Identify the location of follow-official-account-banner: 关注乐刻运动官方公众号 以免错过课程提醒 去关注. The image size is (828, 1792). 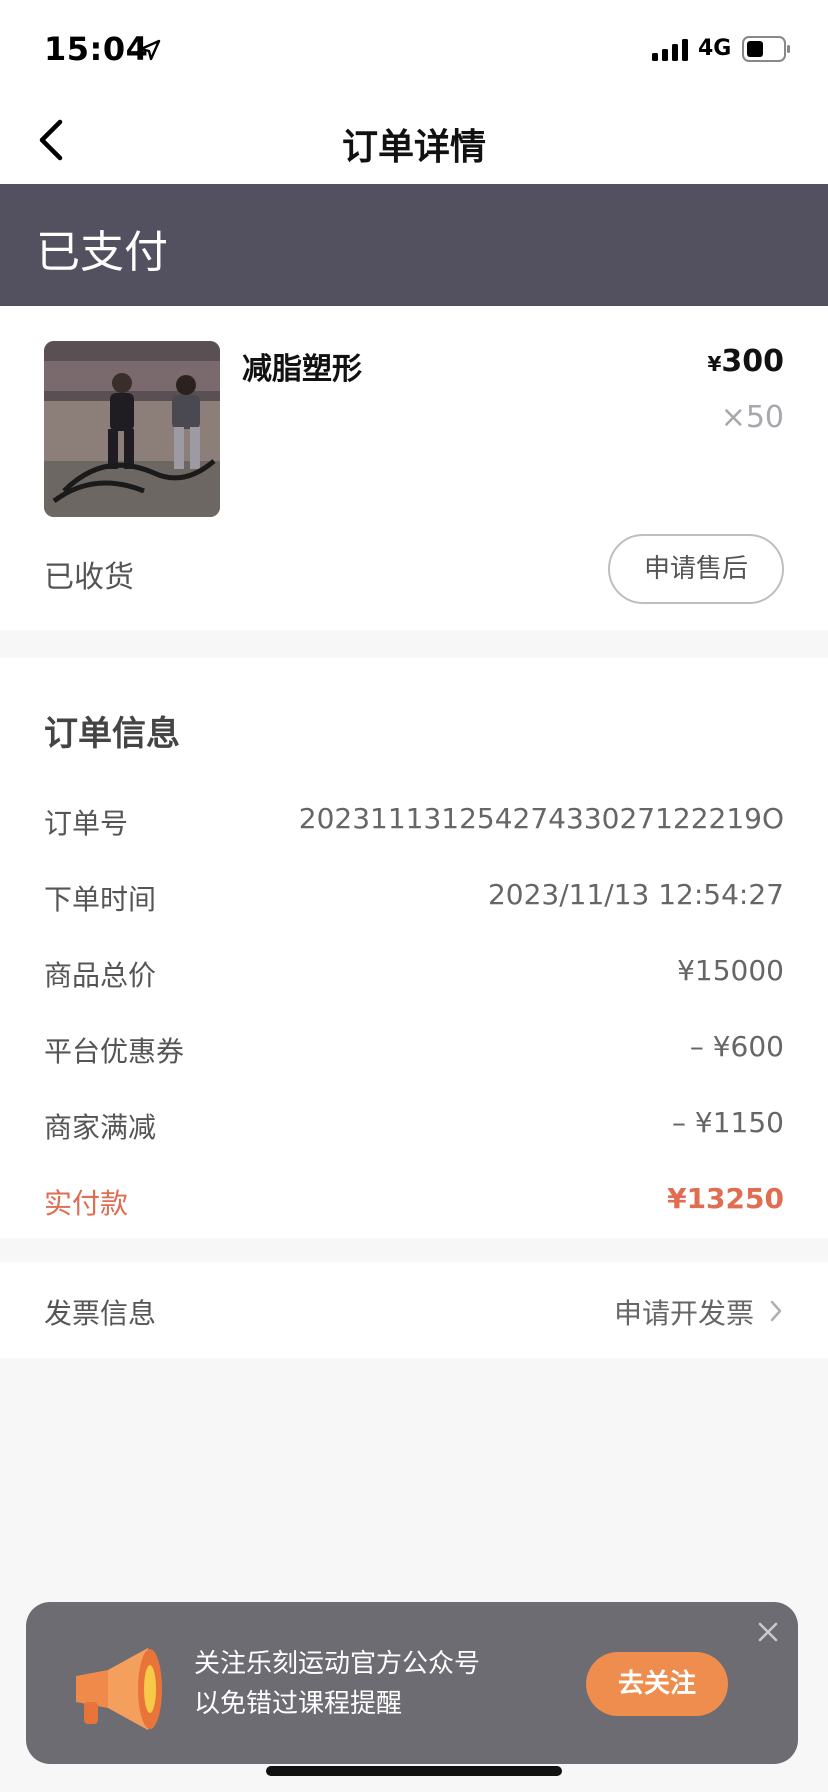
(412, 1683).